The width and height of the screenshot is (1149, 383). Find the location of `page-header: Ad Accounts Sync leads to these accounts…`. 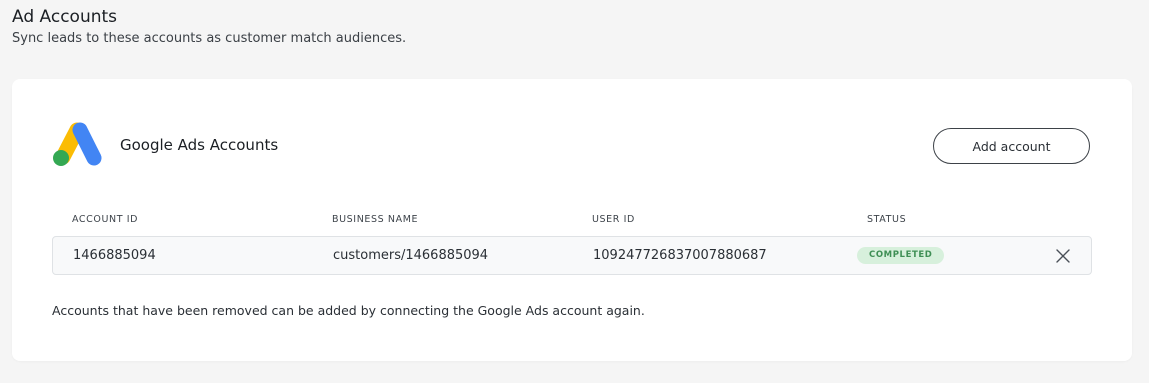

page-header: Ad Accounts Sync leads to these accounts… is located at coordinates (209, 26).